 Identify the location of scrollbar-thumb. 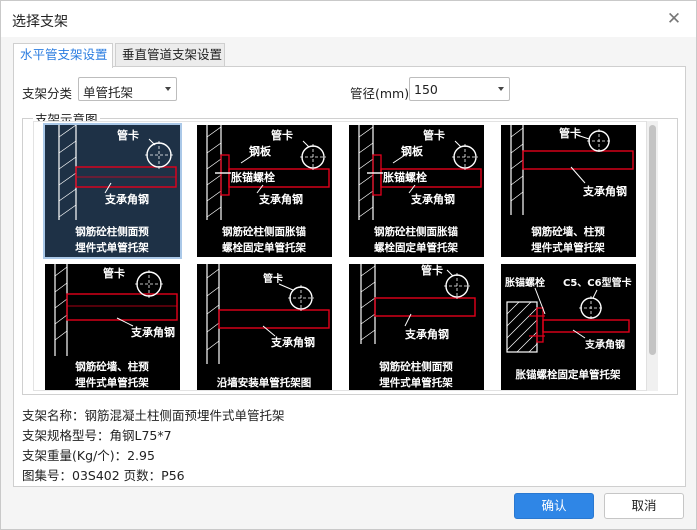
(652, 240).